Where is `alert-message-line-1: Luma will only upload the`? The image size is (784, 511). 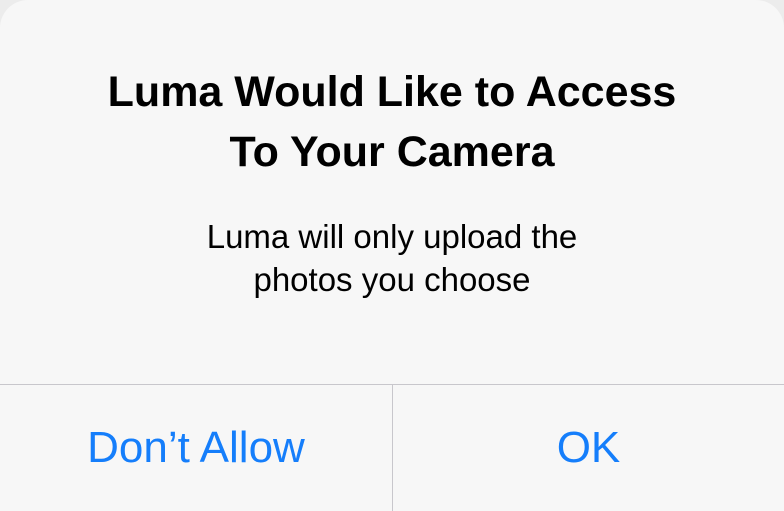 alert-message-line-1: Luma will only upload the is located at coordinates (392, 236).